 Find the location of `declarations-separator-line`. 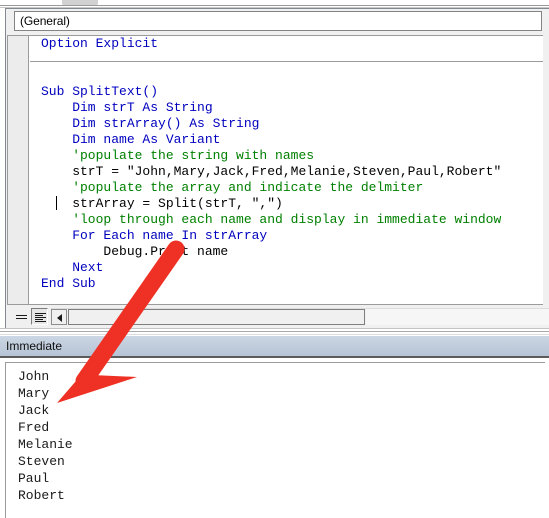

declarations-separator-line is located at coordinates (286, 61).